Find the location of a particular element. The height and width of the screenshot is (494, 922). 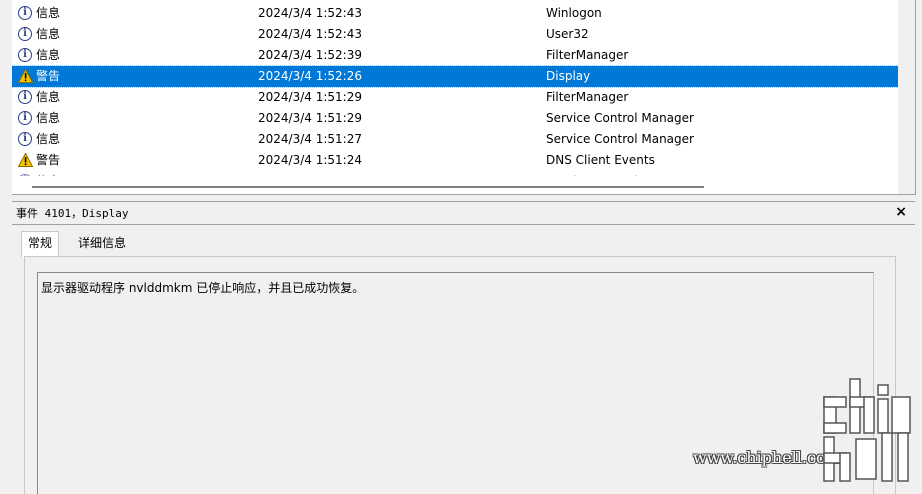

event-detail-title: 事件 4101，Display is located at coordinates (72, 213).